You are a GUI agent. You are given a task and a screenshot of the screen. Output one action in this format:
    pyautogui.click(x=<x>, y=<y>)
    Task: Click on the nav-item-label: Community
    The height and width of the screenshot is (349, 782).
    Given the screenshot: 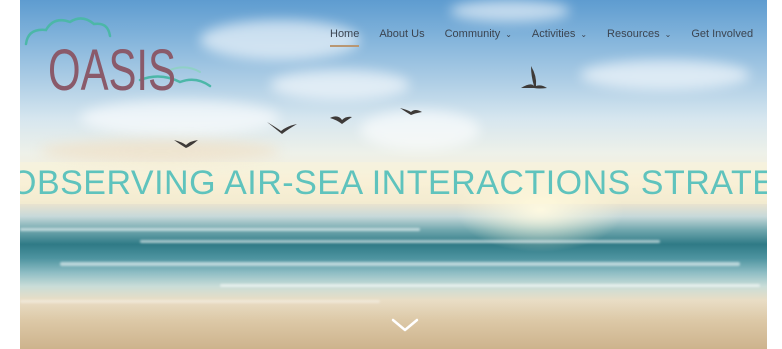 What is the action you would take?
    pyautogui.click(x=472, y=34)
    